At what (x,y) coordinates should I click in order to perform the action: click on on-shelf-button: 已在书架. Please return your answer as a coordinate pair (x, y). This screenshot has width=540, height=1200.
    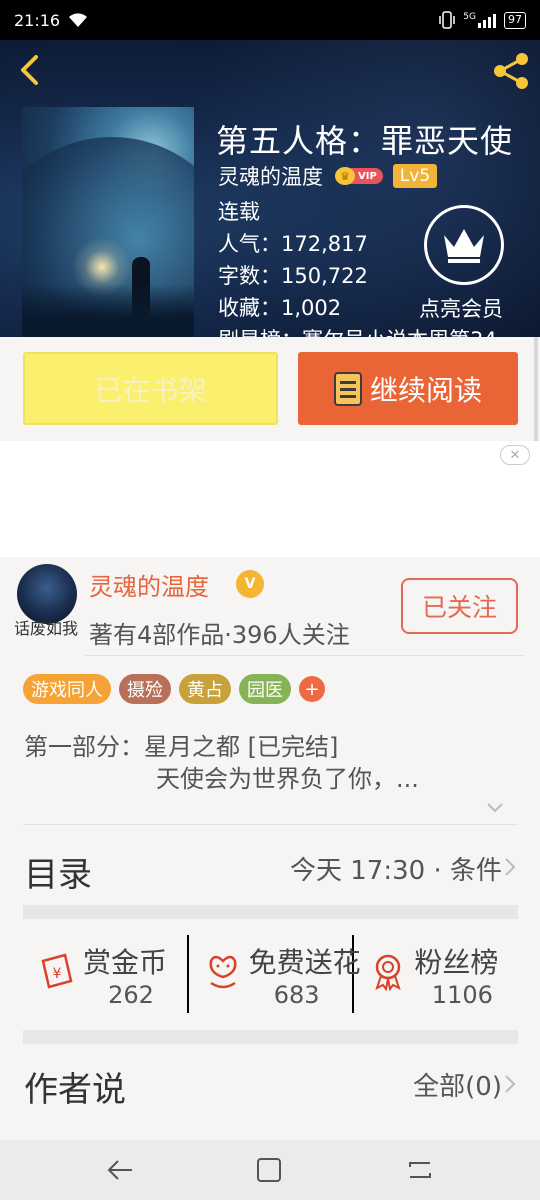
    Looking at the image, I should click on (150, 388).